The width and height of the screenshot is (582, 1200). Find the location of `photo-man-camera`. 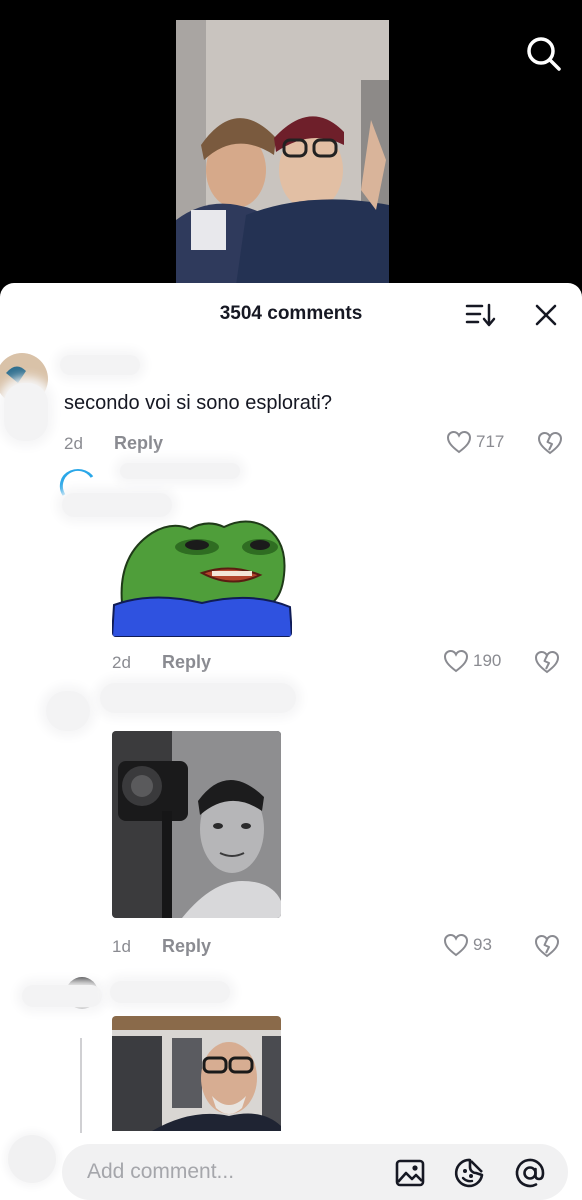

photo-man-camera is located at coordinates (196, 824).